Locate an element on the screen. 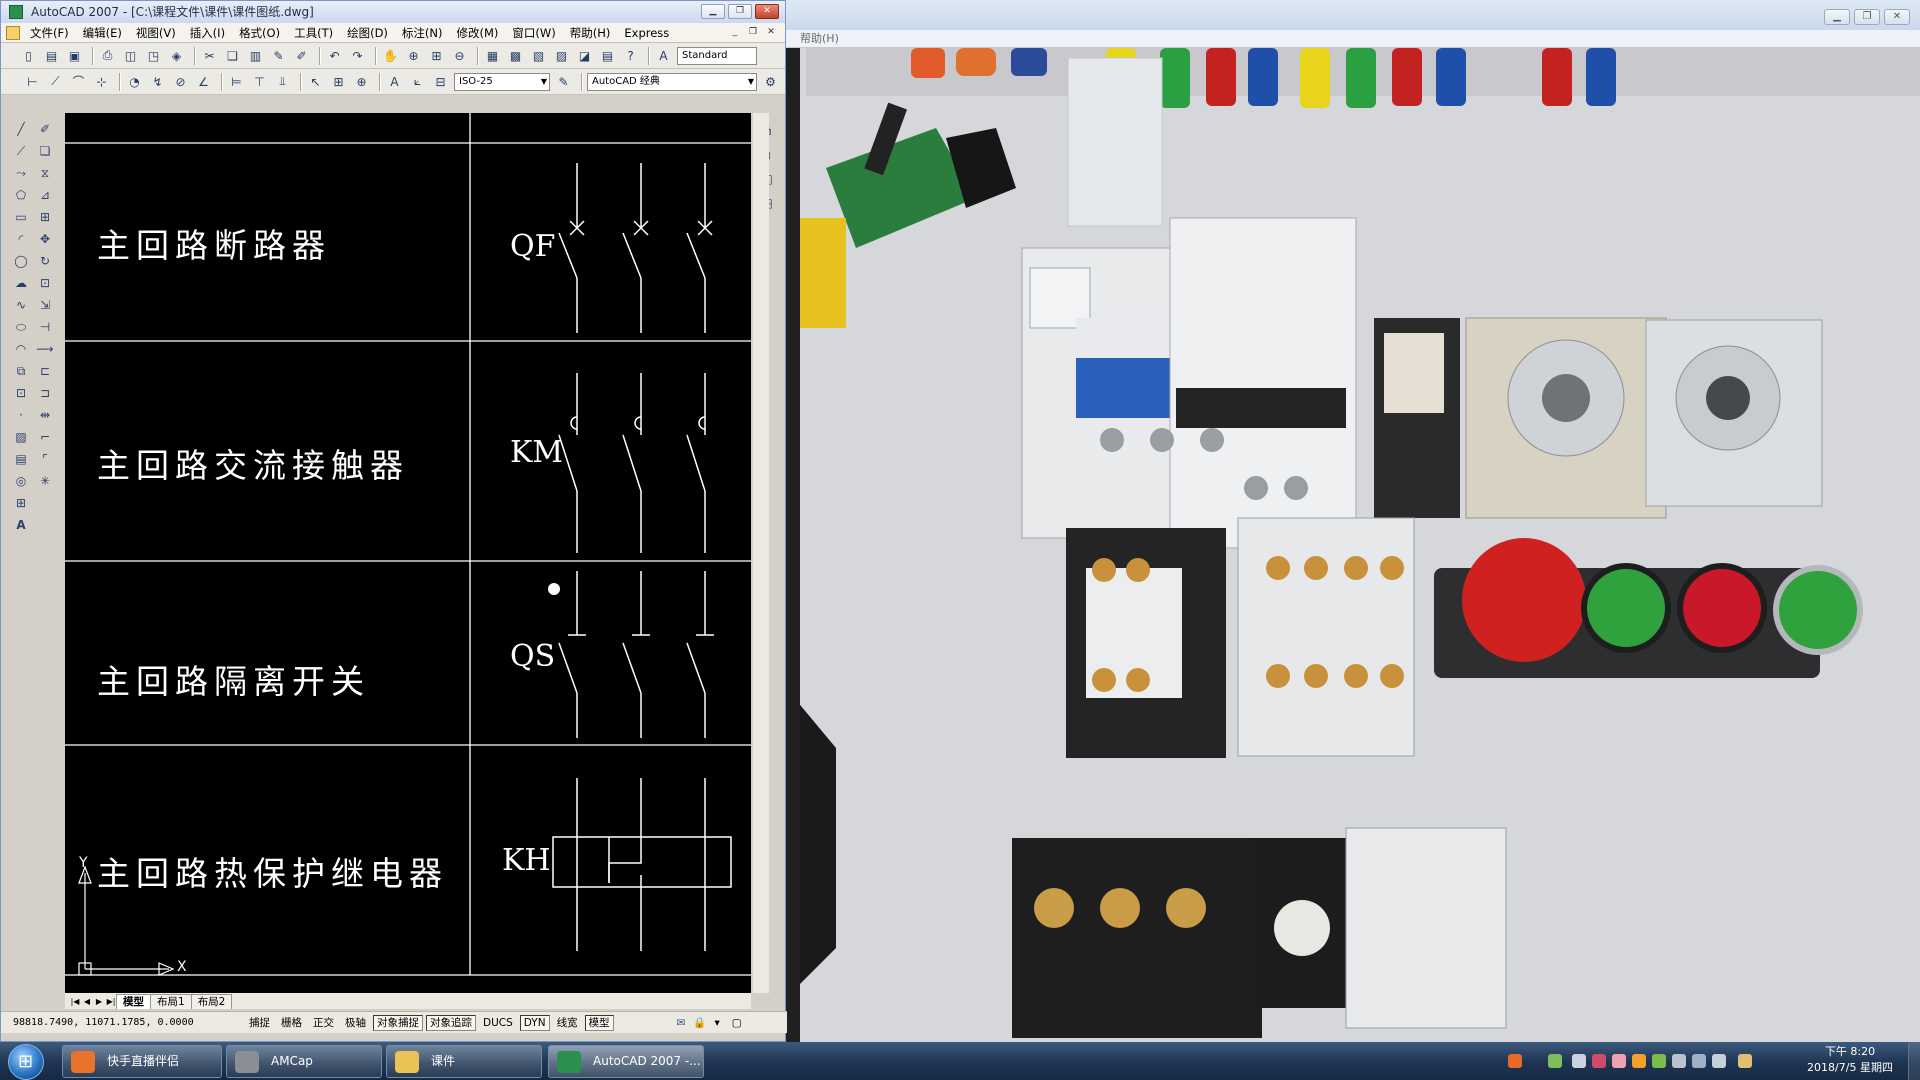 The width and height of the screenshot is (1920, 1080). menu-file: 文件(F) is located at coordinates (49, 33).